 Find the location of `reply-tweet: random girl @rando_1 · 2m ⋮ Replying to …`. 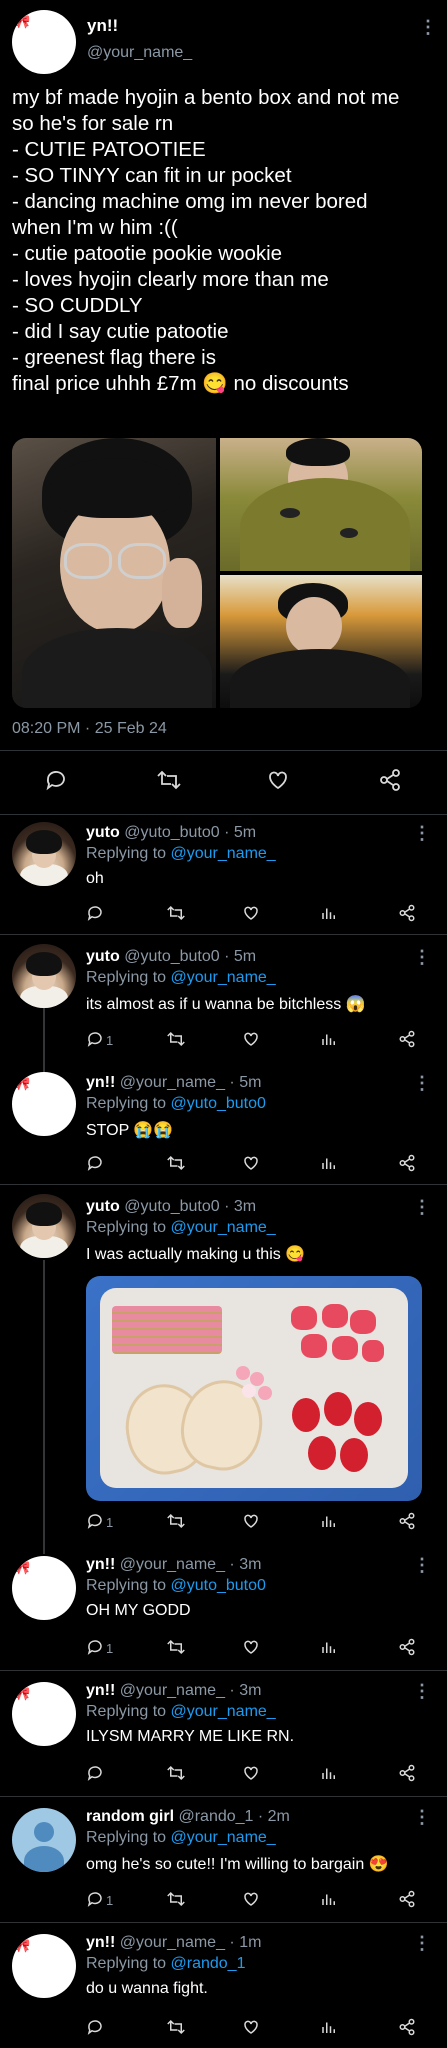

reply-tweet: random girl @rando_1 · 2m ⋮ Replying to … is located at coordinates (223, 1862).